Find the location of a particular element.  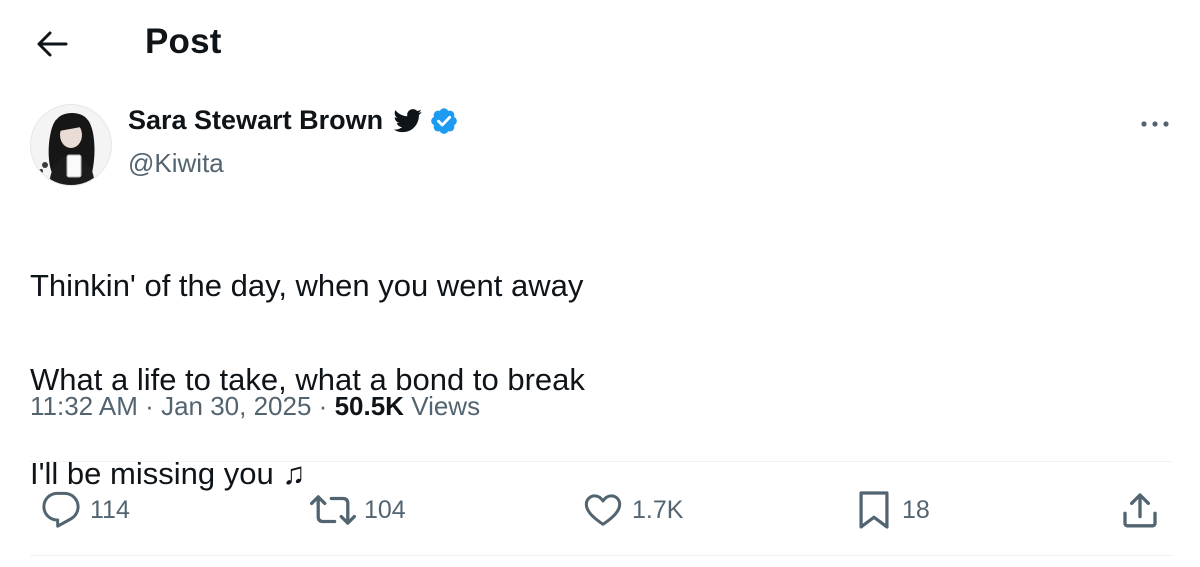

reply-button: 114 is located at coordinates (85, 510).